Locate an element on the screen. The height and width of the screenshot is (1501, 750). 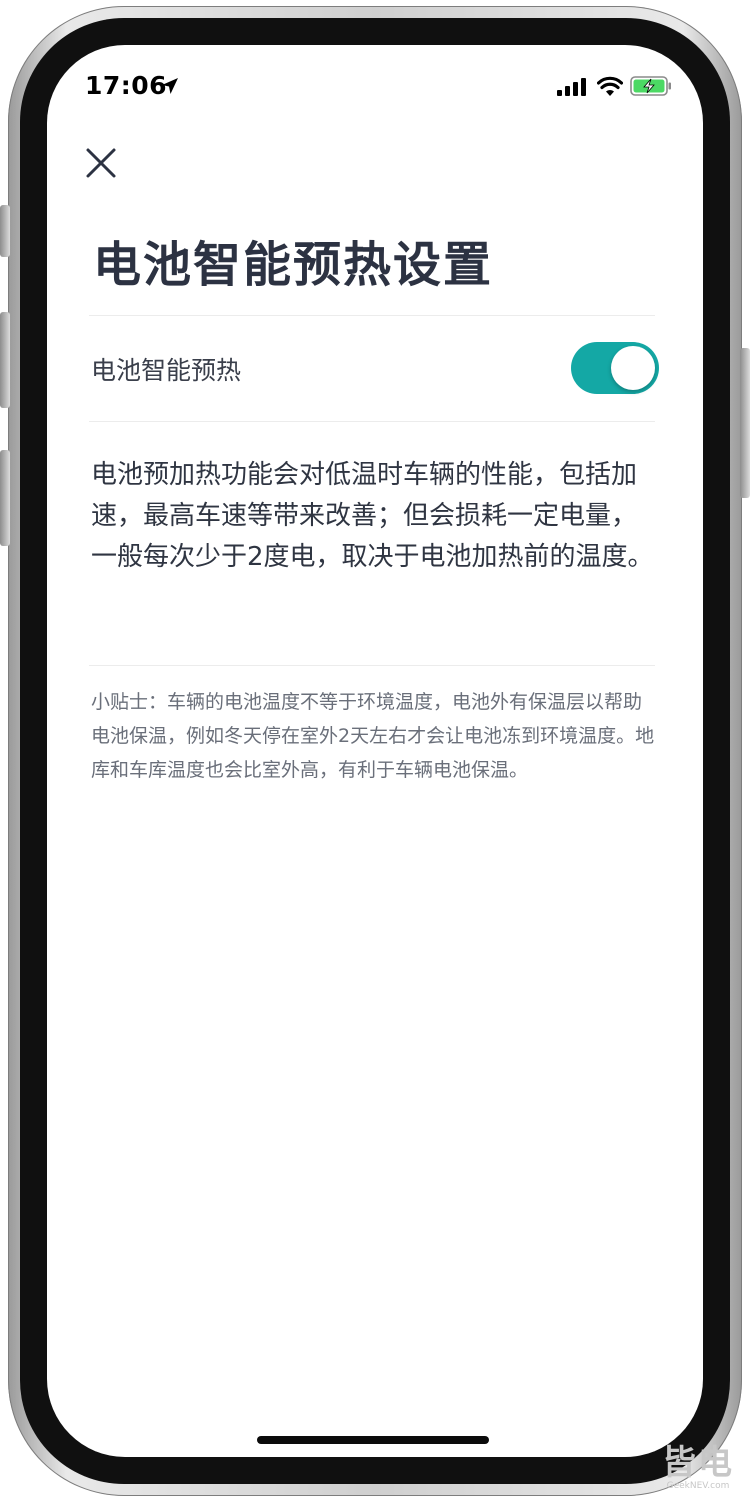
wifi-icon is located at coordinates (610, 86).